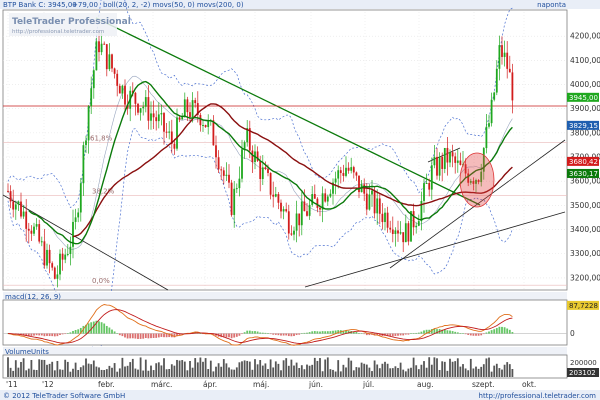  Describe the element at coordinates (210, 384) in the screenshot. I see `x-tick-label: ápr.` at that location.